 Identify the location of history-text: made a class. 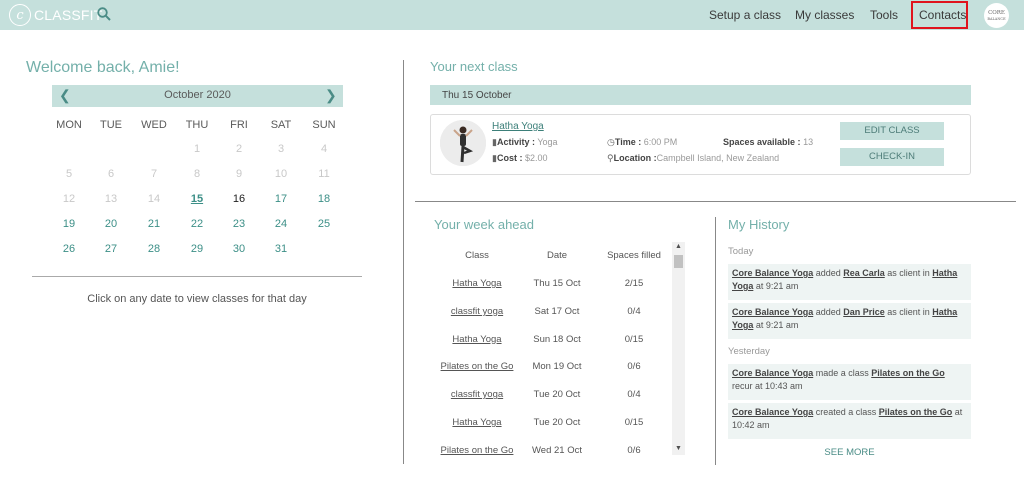
(842, 373).